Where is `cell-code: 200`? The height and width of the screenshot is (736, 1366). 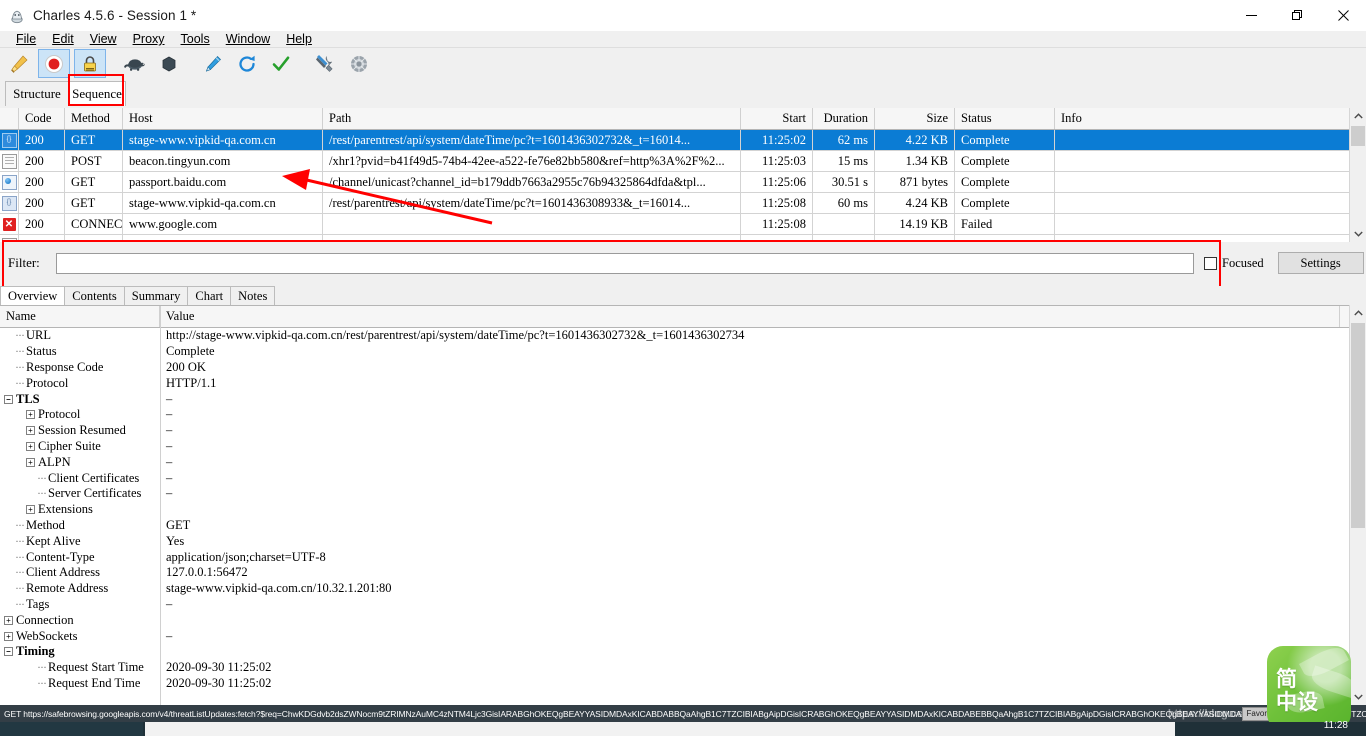 cell-code: 200 is located at coordinates (42, 140).